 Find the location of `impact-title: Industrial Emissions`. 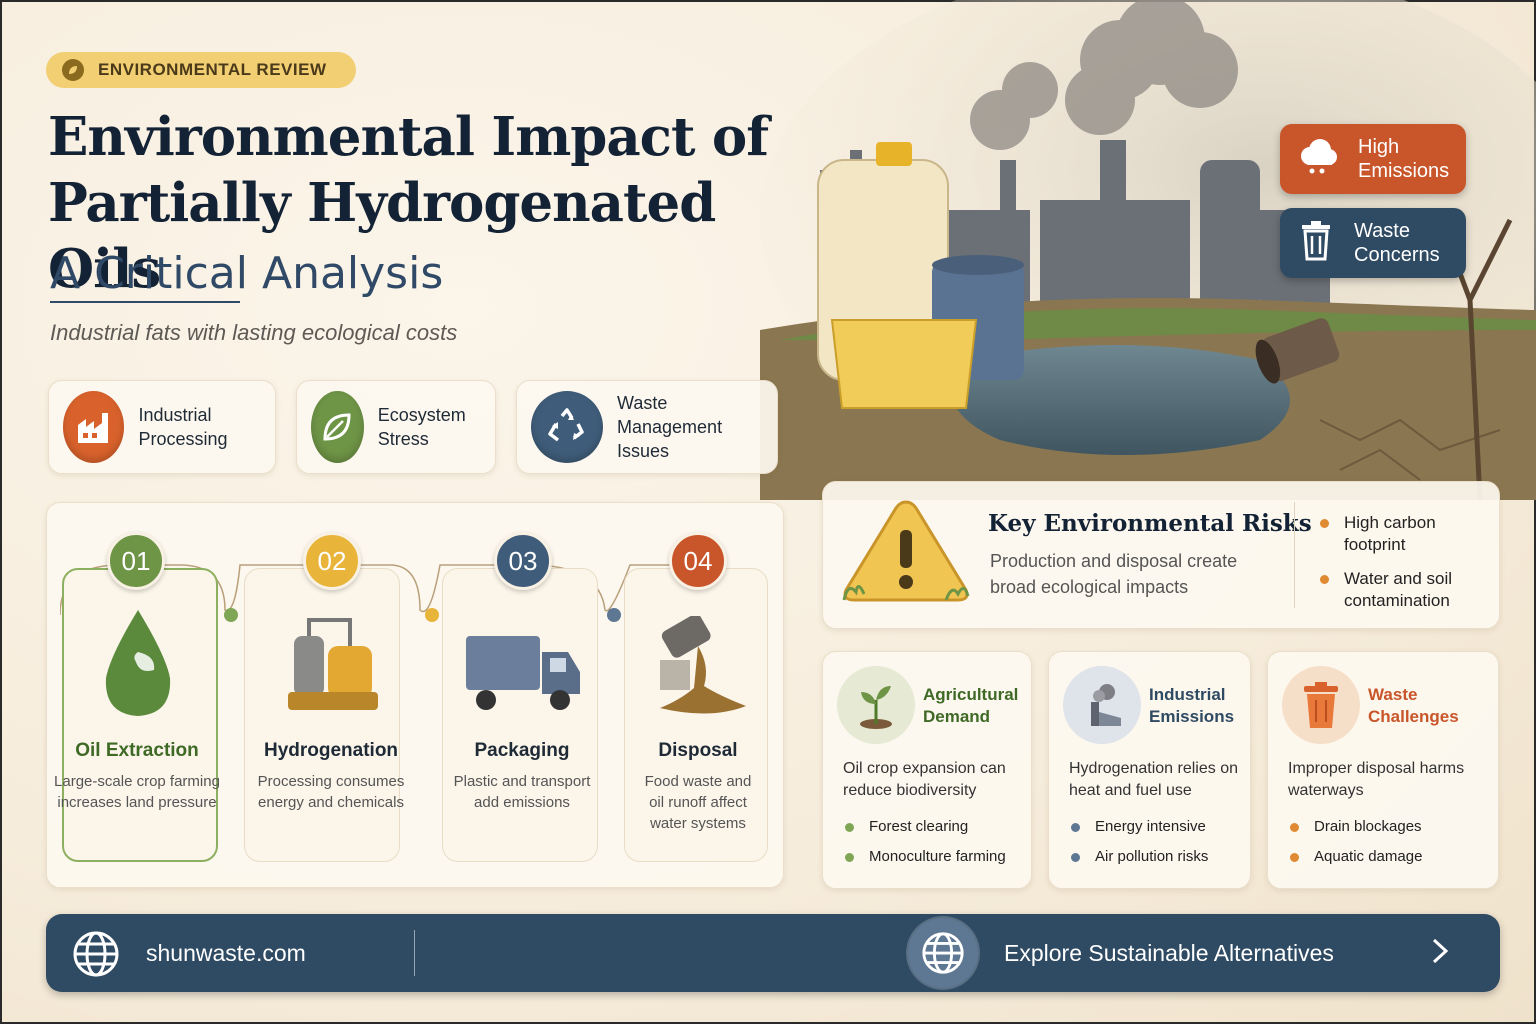

impact-title: Industrial Emissions is located at coordinates (1192, 705).